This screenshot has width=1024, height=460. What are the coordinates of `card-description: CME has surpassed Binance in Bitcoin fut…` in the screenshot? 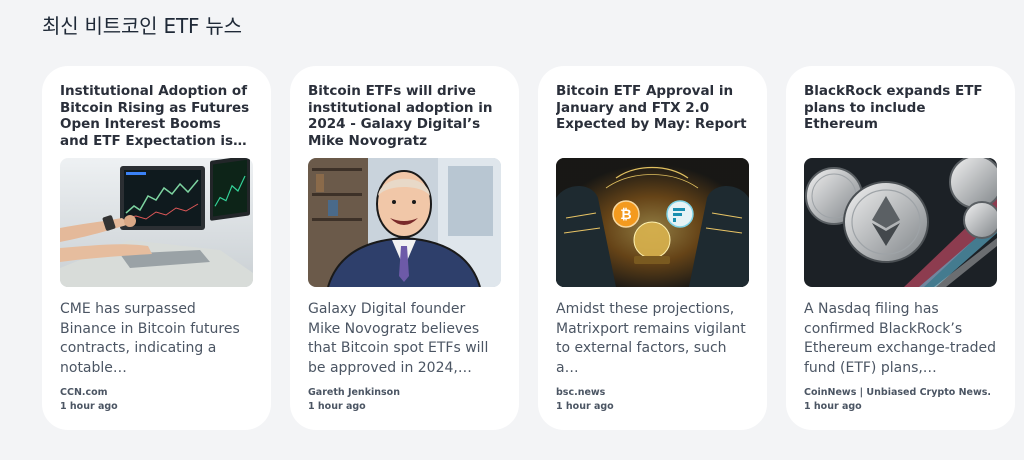 It's located at (150, 338).